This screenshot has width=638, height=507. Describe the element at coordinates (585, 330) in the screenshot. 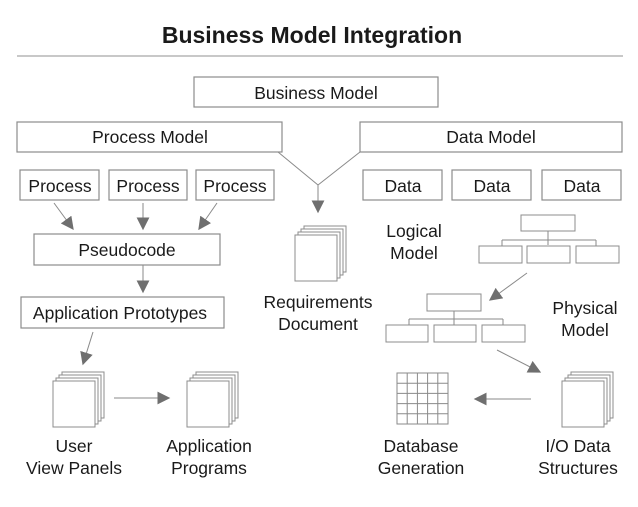

I see `physical-model-label-line2: Model` at that location.